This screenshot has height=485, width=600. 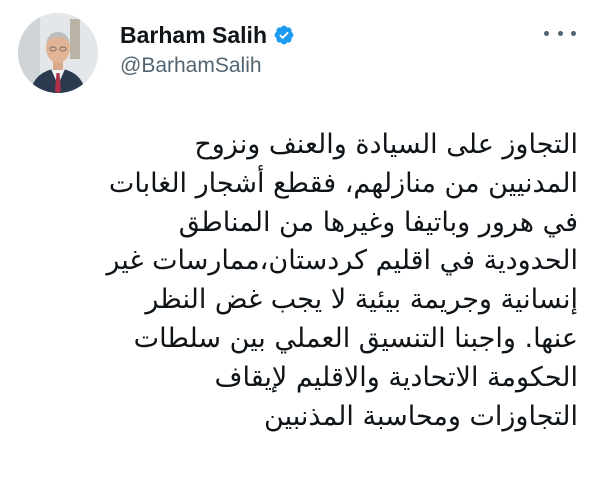 I want to click on tweet-line: عنها. واجبنا التنسيق العملي بين سلطات, so click(x=355, y=338).